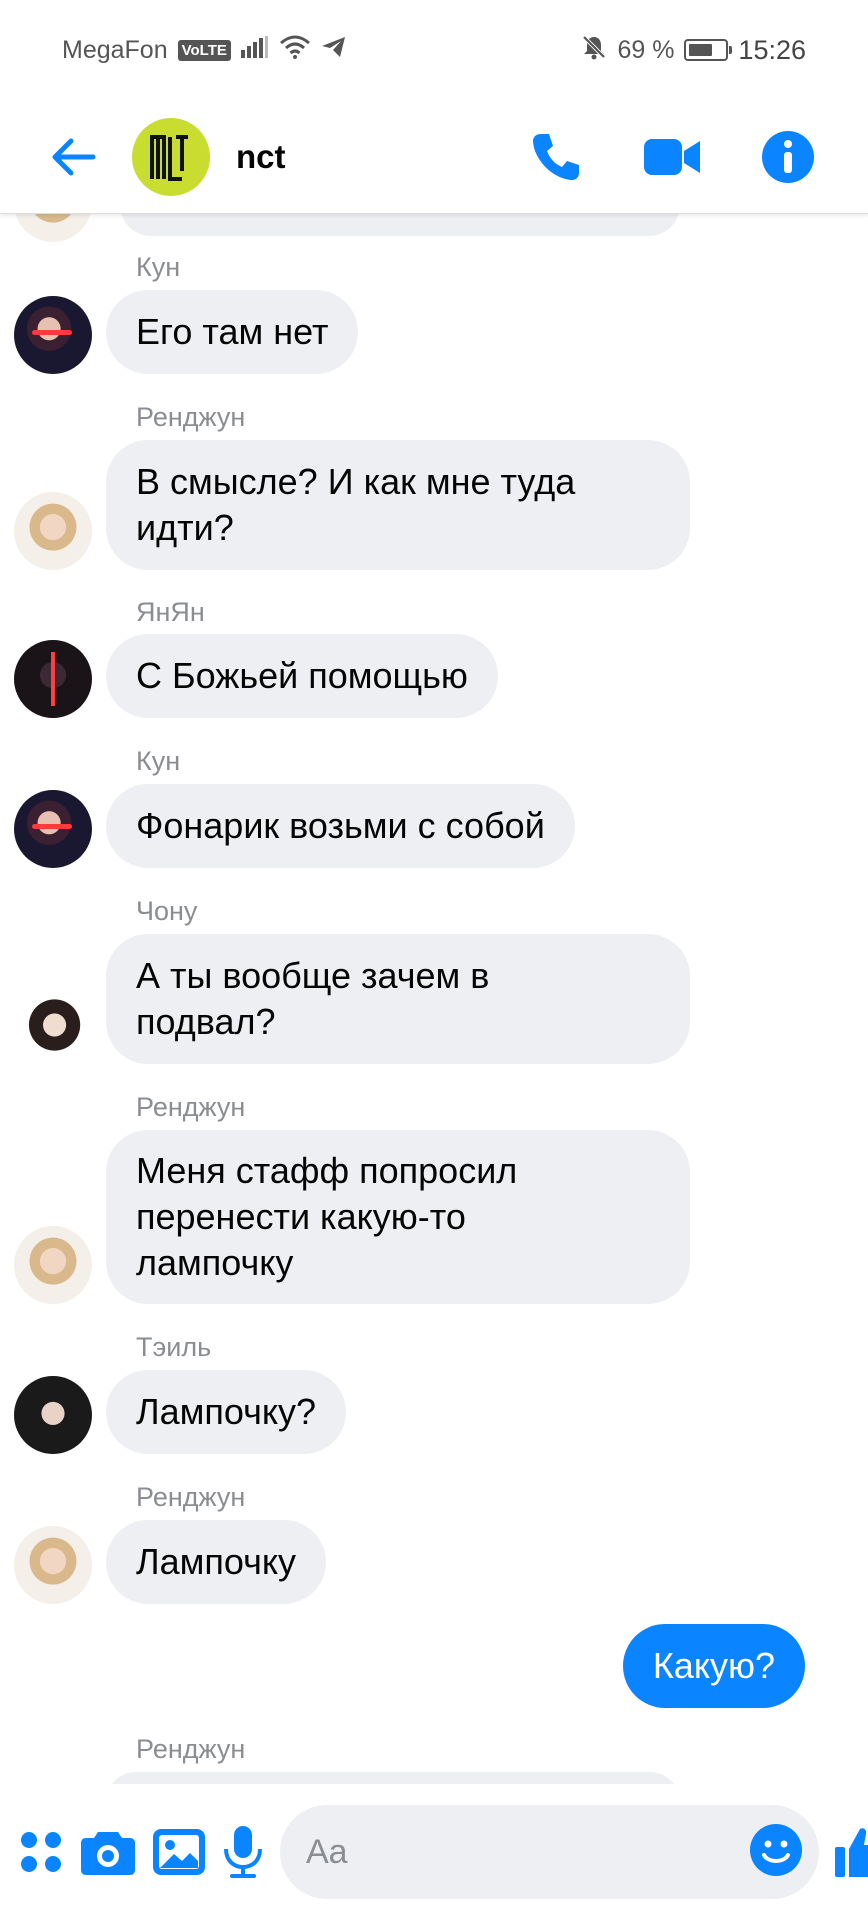  Describe the element at coordinates (53, 679) in the screenshot. I see `avatar-yangyang` at that location.